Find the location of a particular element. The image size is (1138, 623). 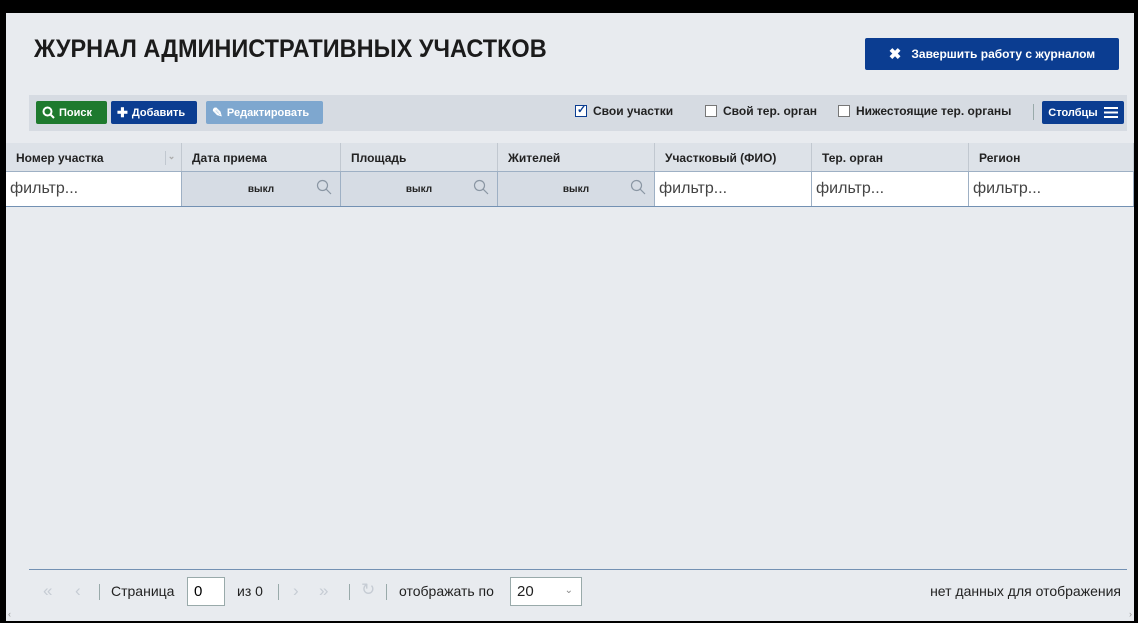

status-text: нет данных для отображения is located at coordinates (1025, 591).